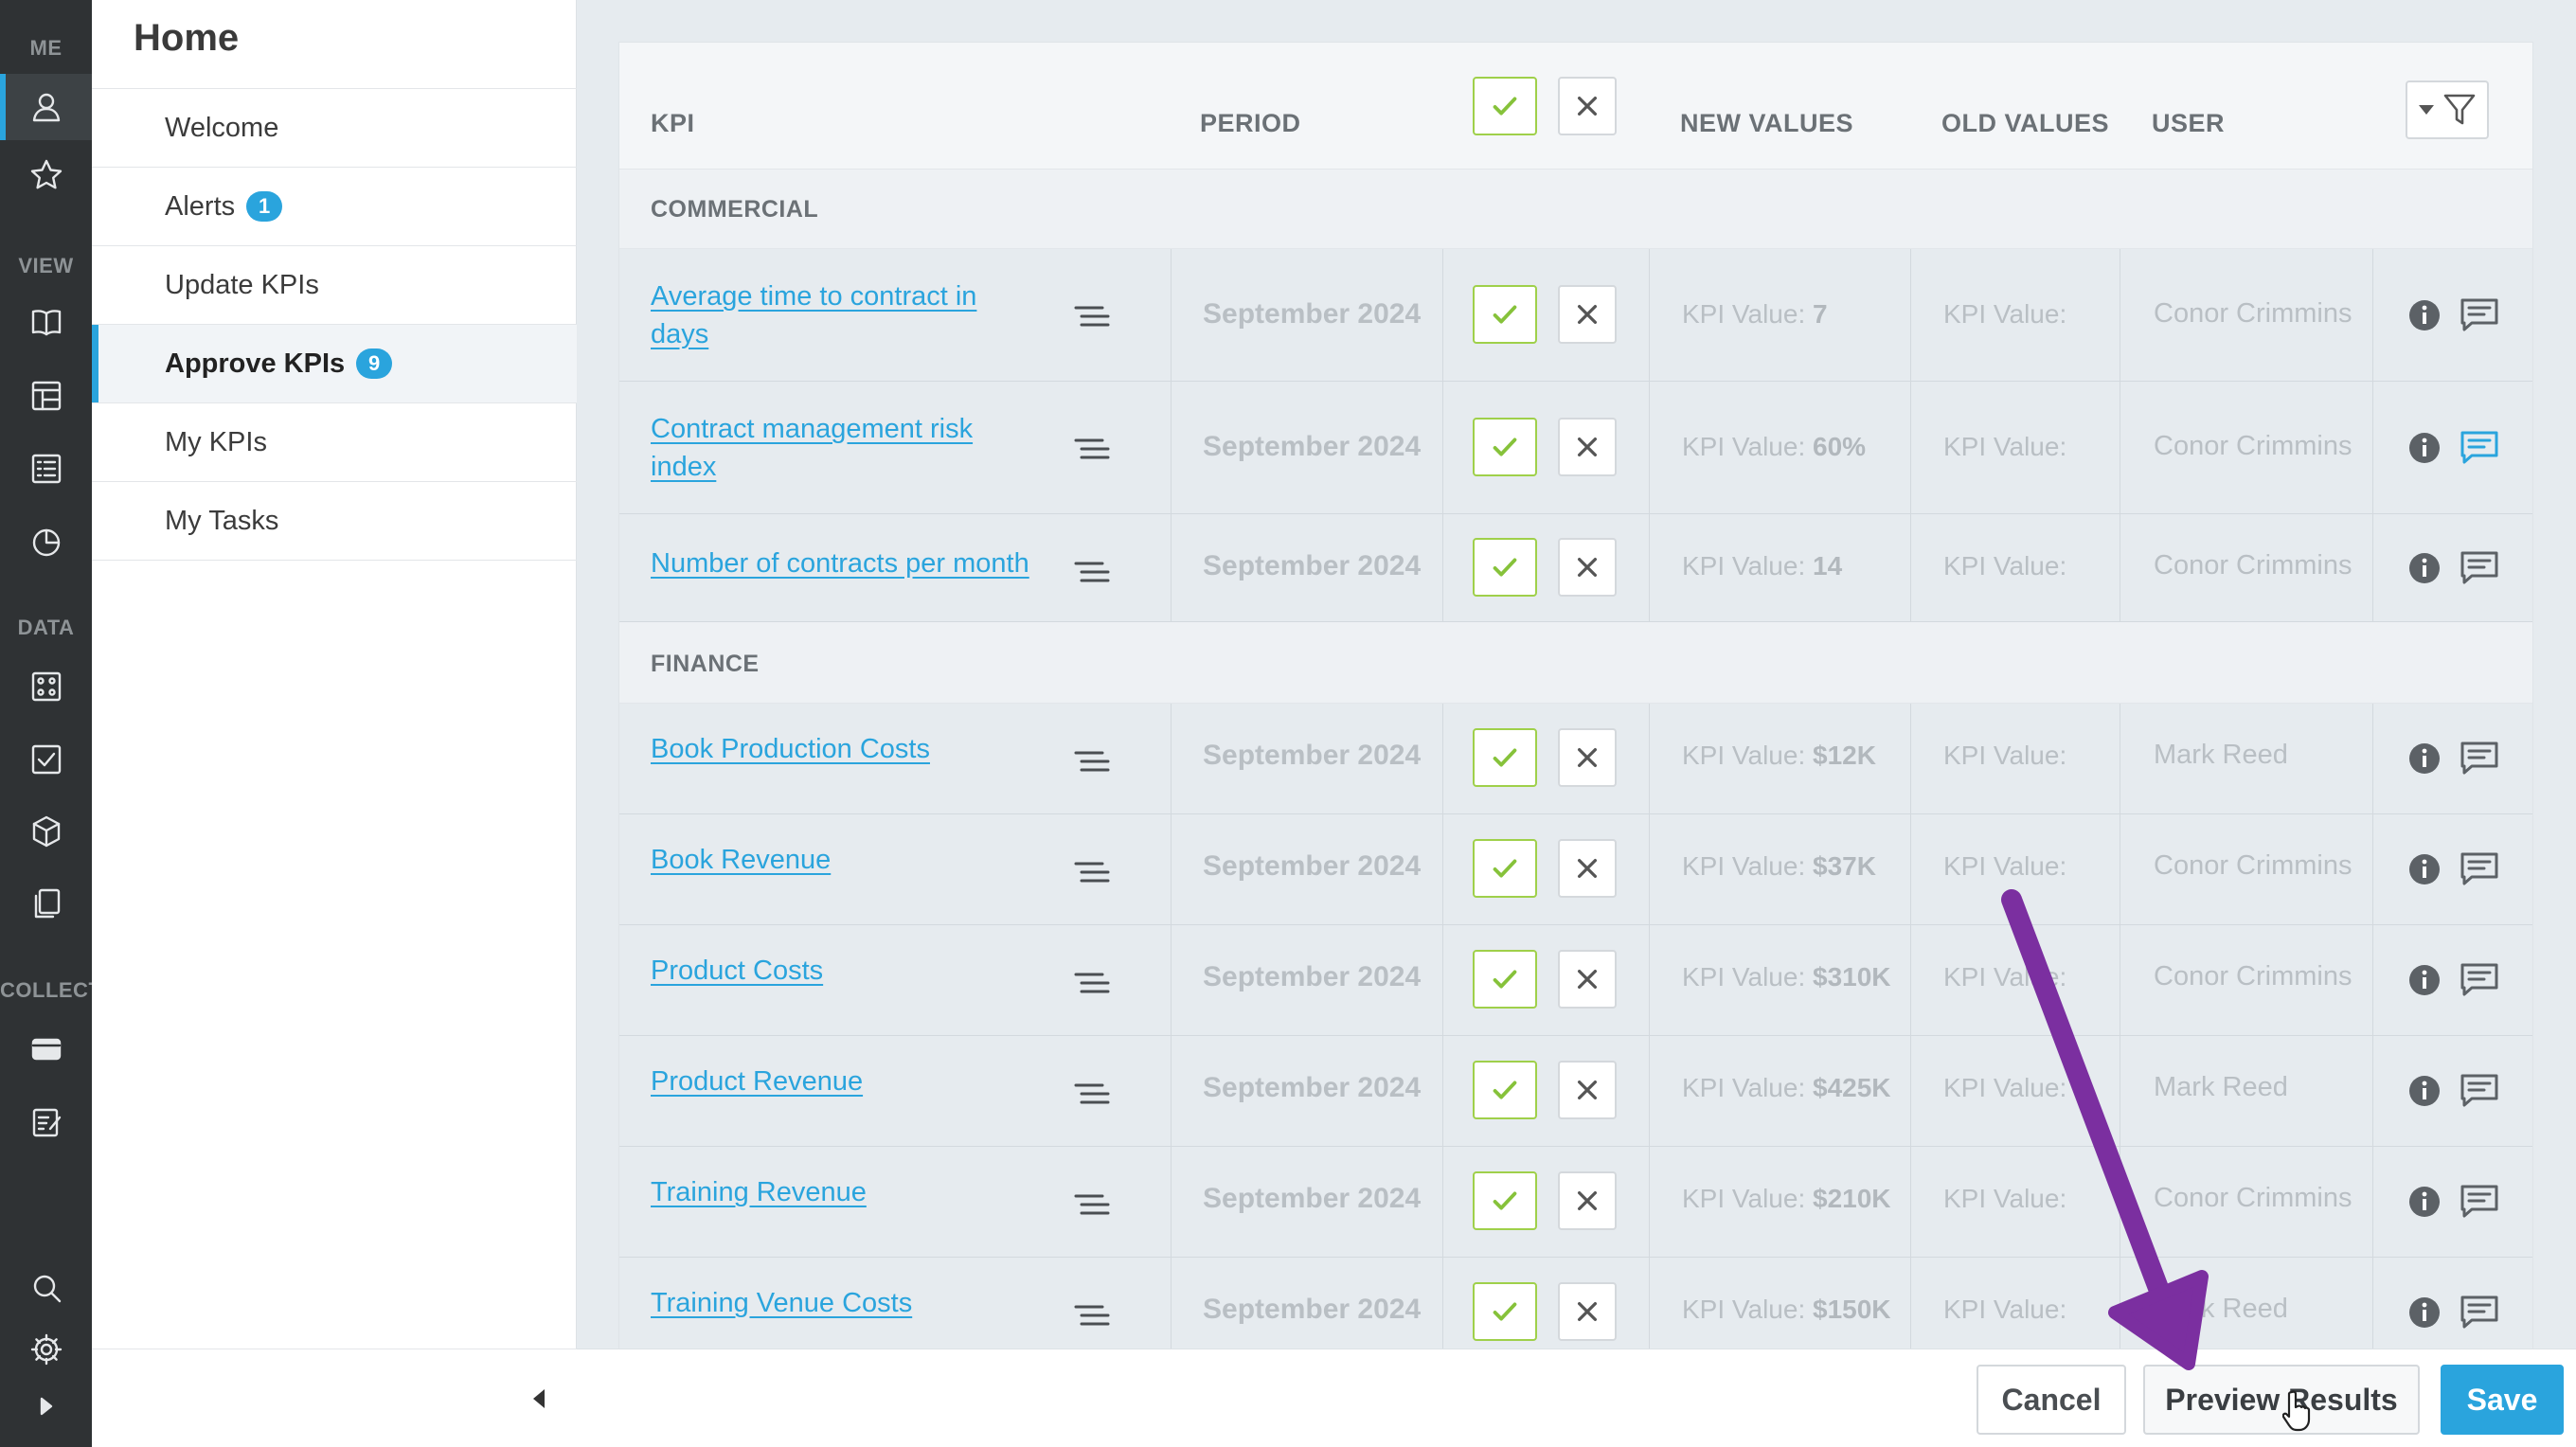 This screenshot has height=1447, width=2576. Describe the element at coordinates (222, 127) in the screenshot. I see `nav-item-label: Welcome` at that location.